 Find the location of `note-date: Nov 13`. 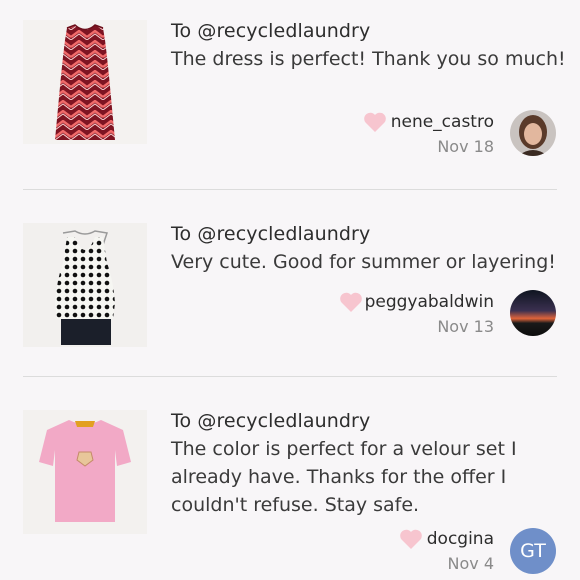

note-date: Nov 13 is located at coordinates (465, 326).